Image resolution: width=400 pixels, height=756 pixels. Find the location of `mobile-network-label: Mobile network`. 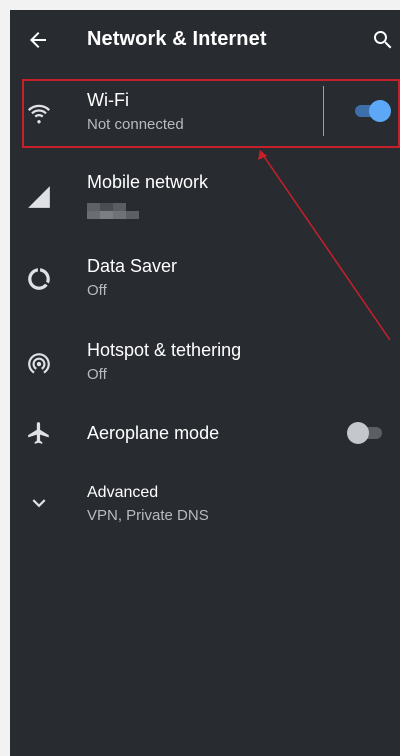

mobile-network-label: Mobile network is located at coordinates (148, 182).